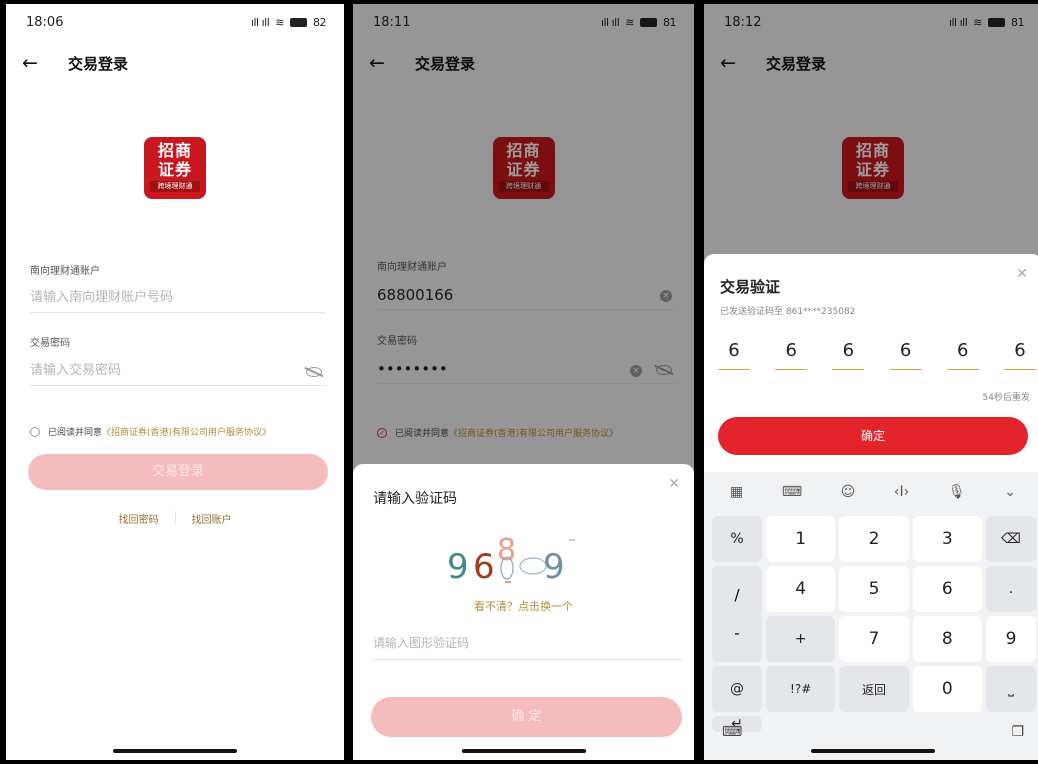 The width and height of the screenshot is (1038, 764). I want to click on captcha-input, so click(527, 643).